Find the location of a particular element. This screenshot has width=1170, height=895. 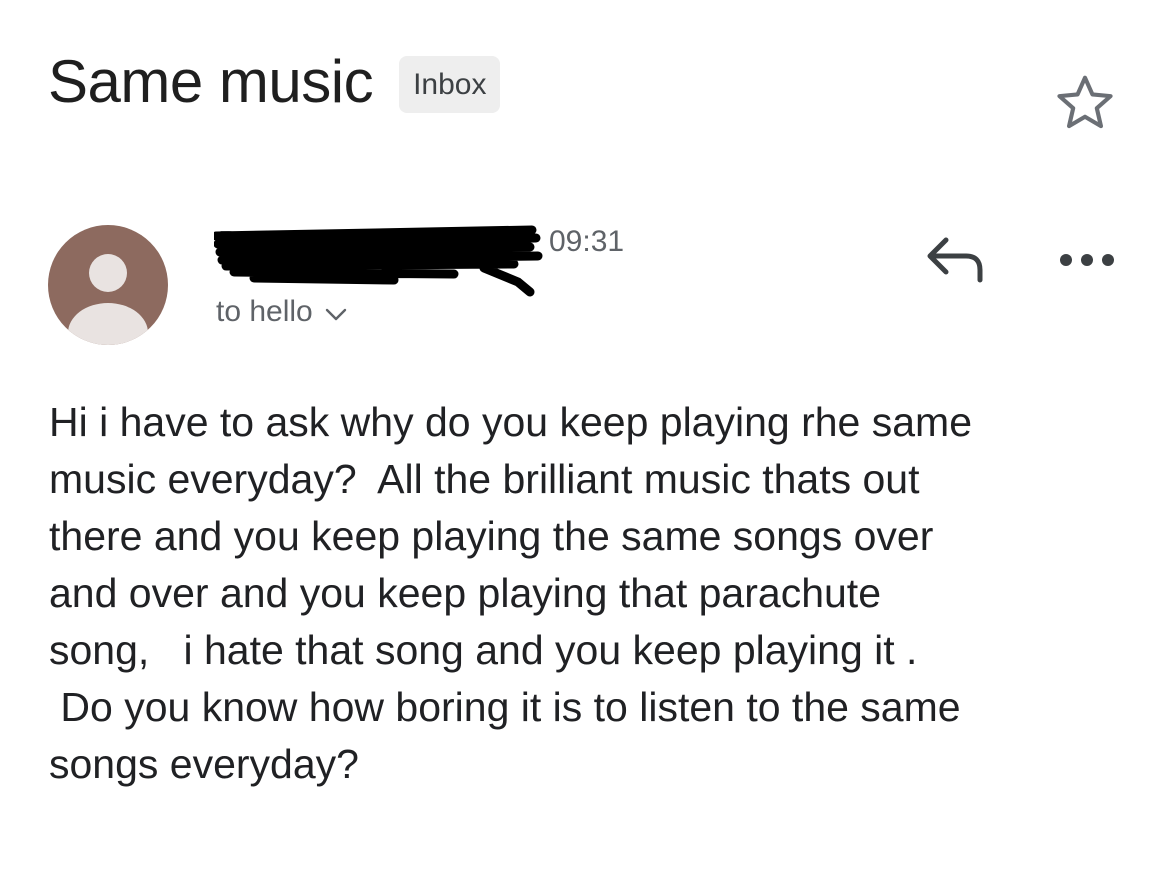

subject-header: Same music Inbox is located at coordinates (274, 82).